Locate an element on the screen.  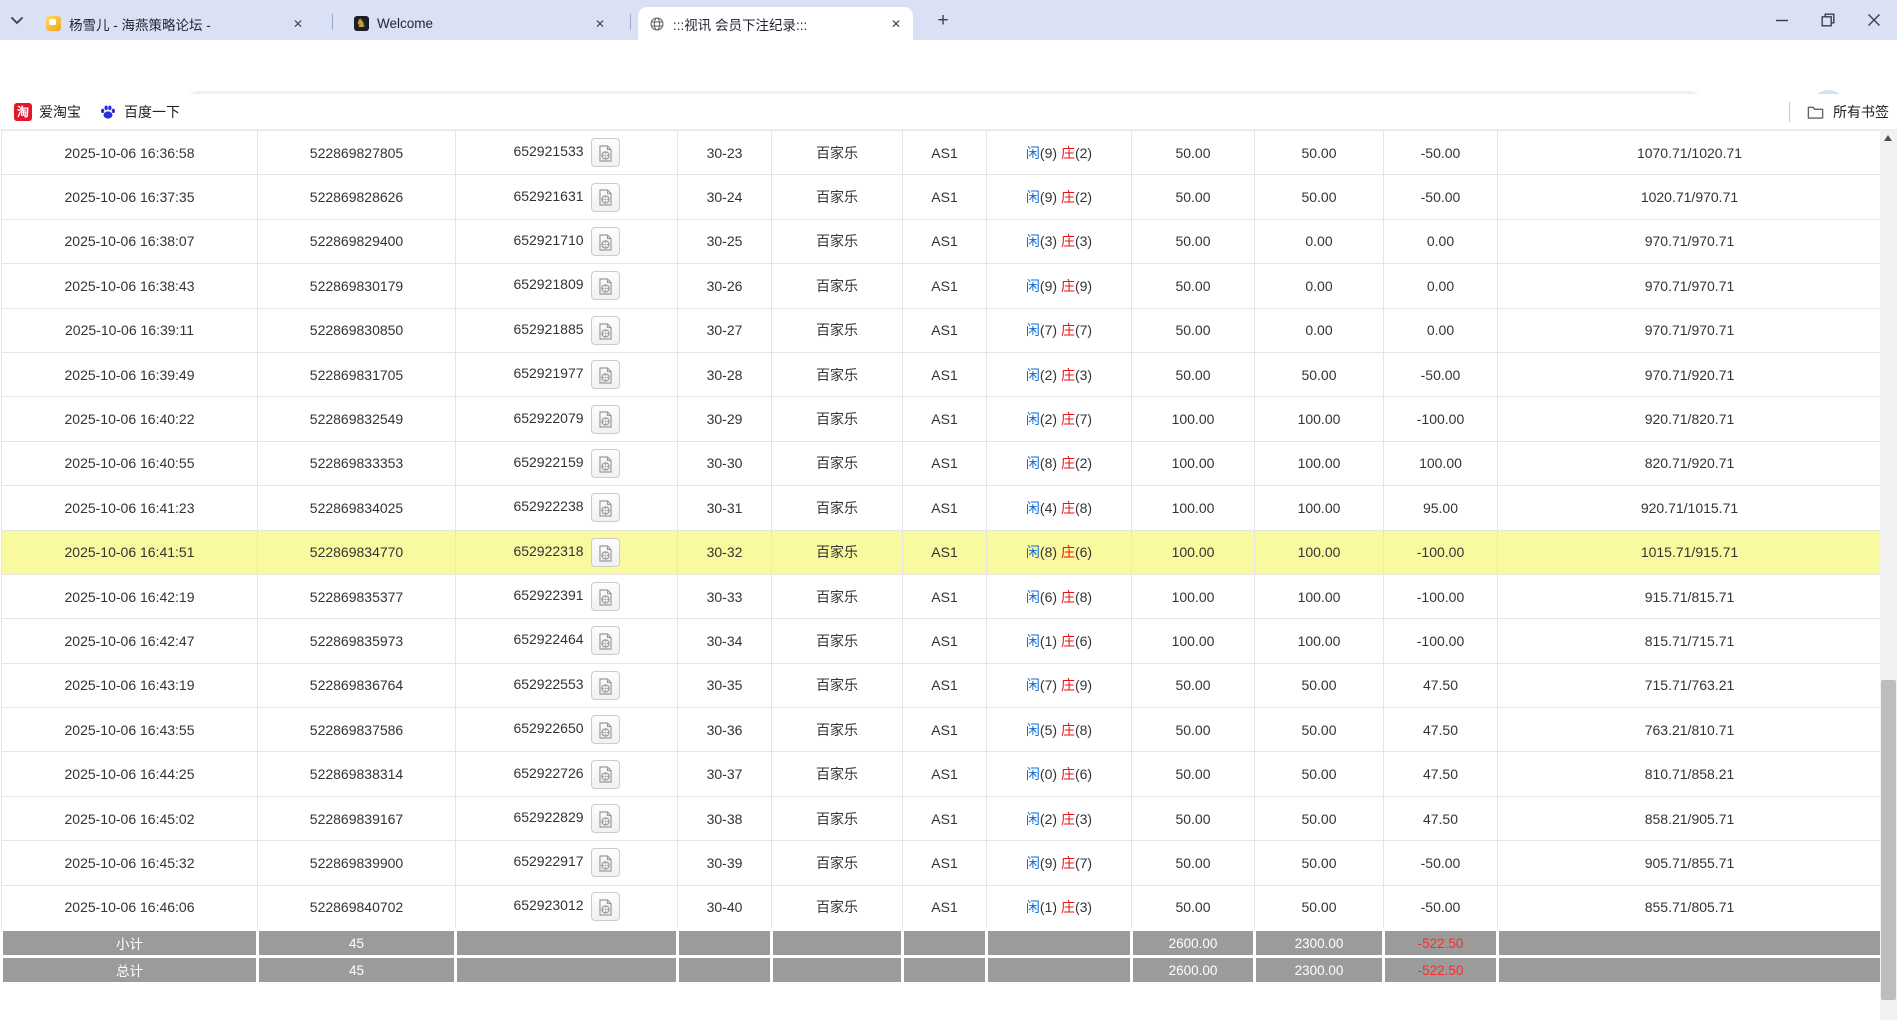
tab-search-icon is located at coordinates (17, 21).